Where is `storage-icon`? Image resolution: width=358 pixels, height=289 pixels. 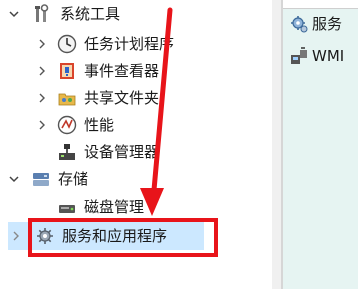 storage-icon is located at coordinates (41, 179).